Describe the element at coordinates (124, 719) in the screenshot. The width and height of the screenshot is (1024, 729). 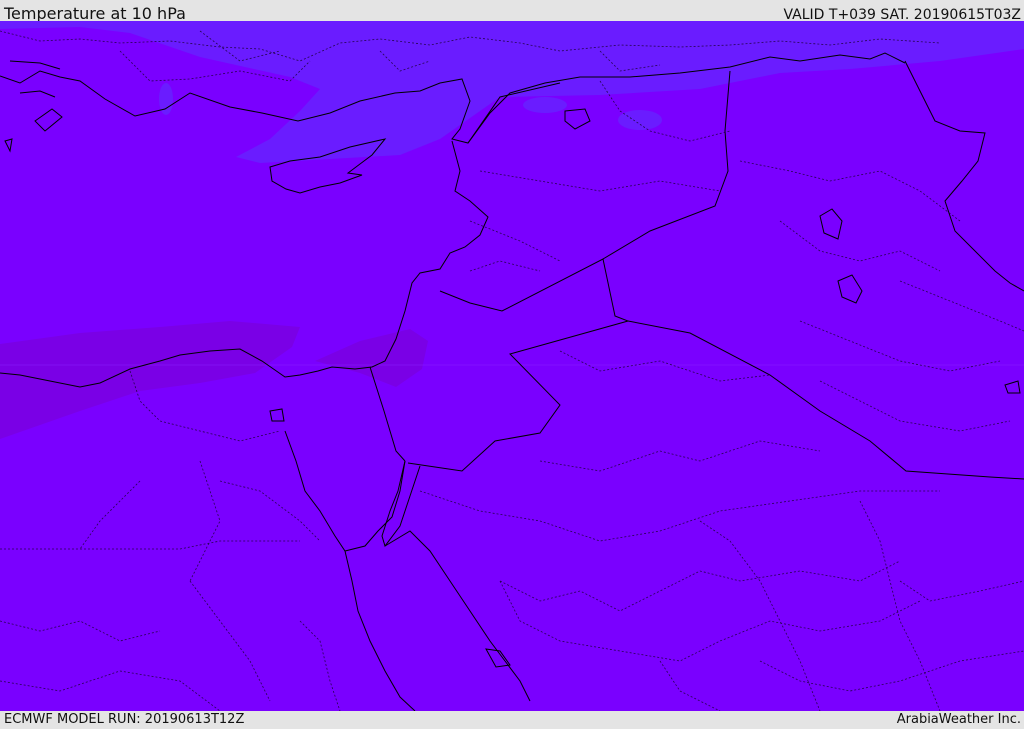
I see `model-run-label: ECMWF MODEL RUN: 20190613T12Z` at that location.